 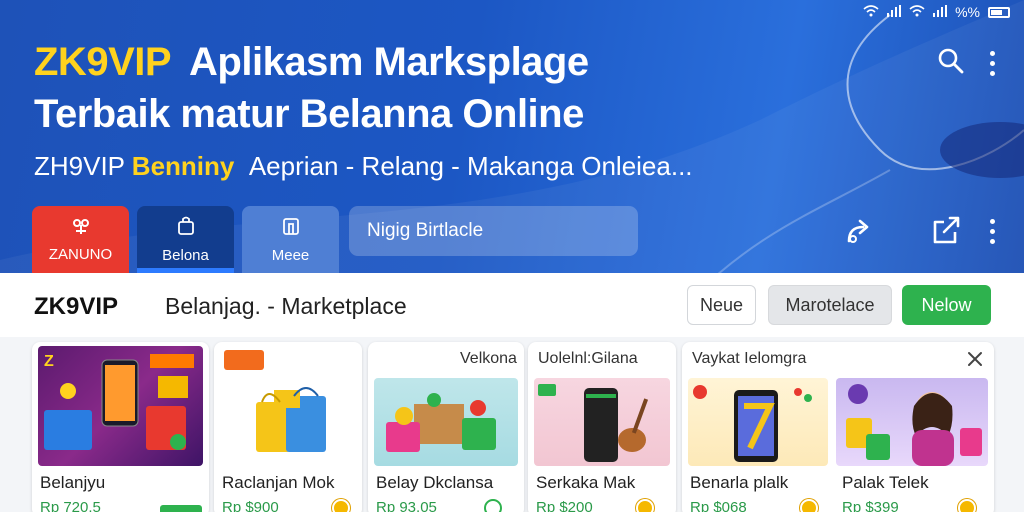 I want to click on product-price: Rp $068, so click(x=718, y=505).